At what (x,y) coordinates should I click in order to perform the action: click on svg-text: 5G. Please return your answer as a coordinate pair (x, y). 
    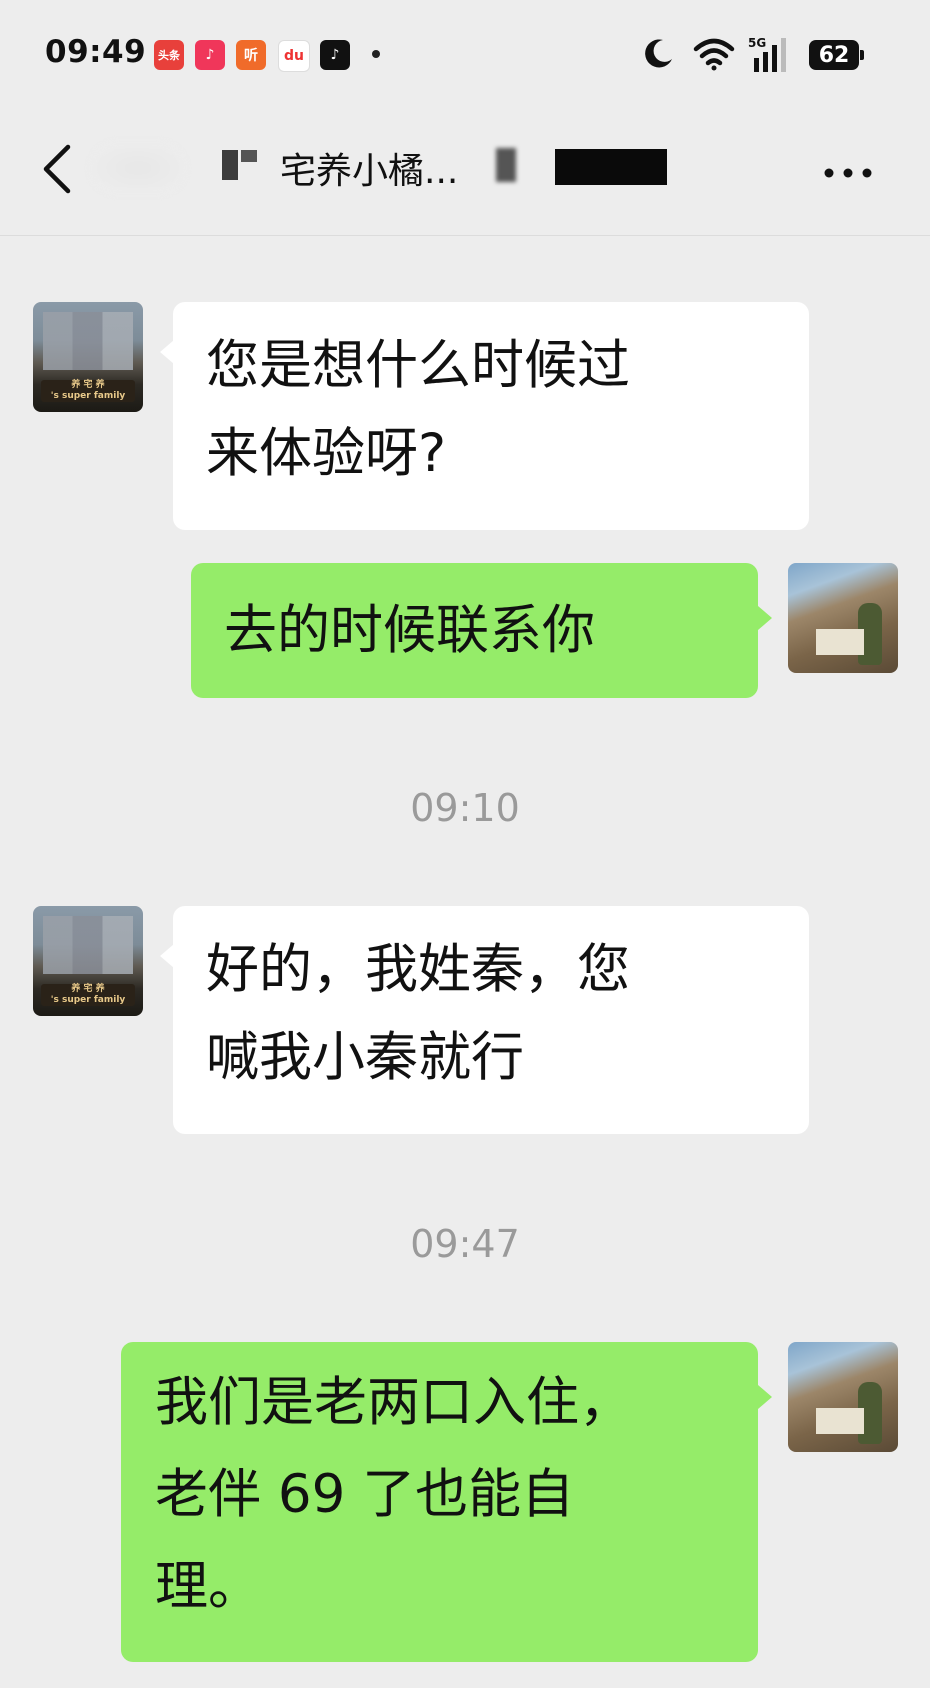
    Looking at the image, I should click on (757, 43).